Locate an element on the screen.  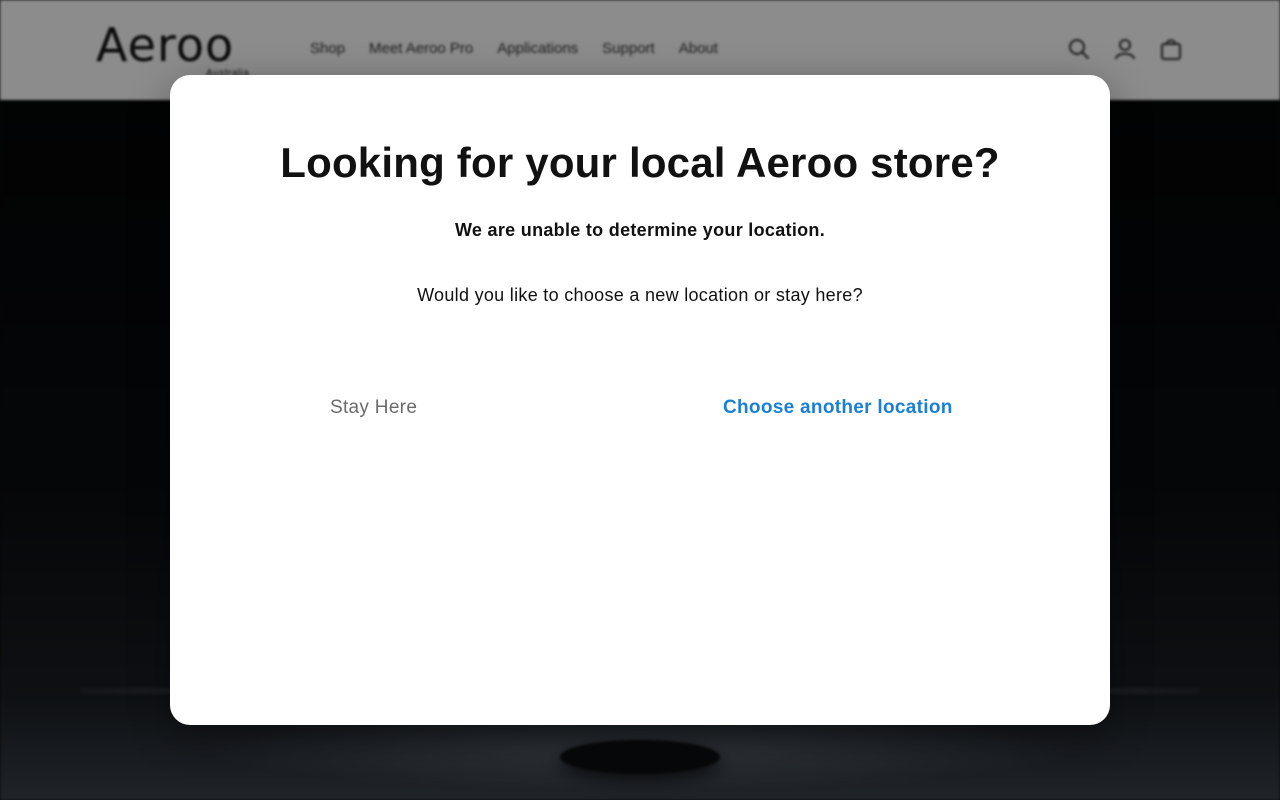
stay-here-button: Stay Here is located at coordinates (373, 408).